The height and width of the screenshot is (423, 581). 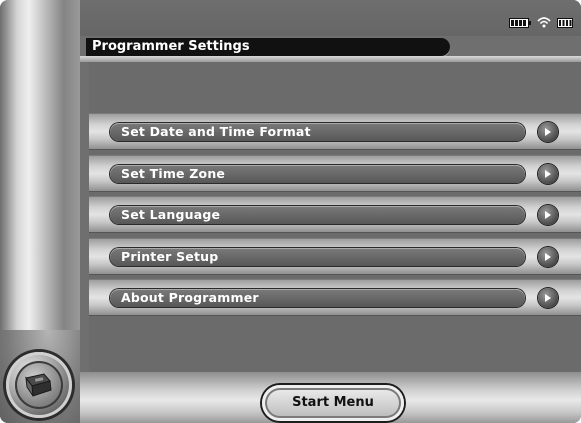 I want to click on status-icons, so click(x=541, y=22).